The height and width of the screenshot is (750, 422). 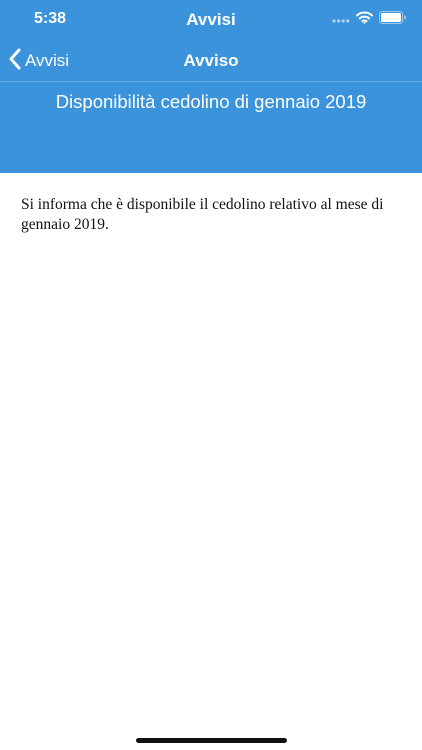 What do you see at coordinates (211, 101) in the screenshot?
I see `notice-title: Disponibilità cedolino di gennaio 2019` at bounding box center [211, 101].